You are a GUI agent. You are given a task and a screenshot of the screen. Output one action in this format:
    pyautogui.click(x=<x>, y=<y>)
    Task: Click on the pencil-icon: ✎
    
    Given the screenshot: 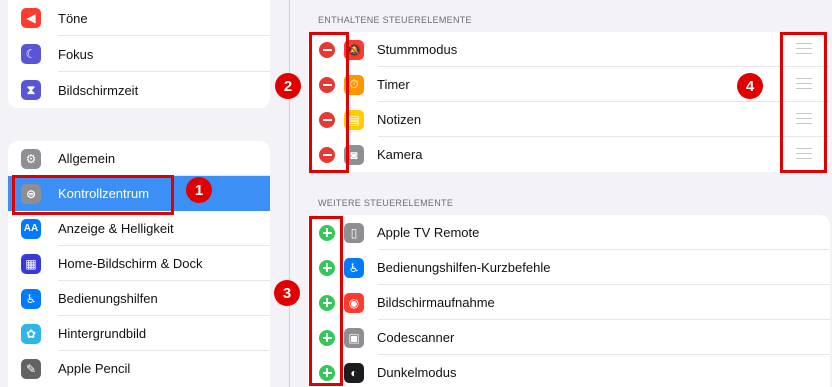 What is the action you would take?
    pyautogui.click(x=31, y=368)
    